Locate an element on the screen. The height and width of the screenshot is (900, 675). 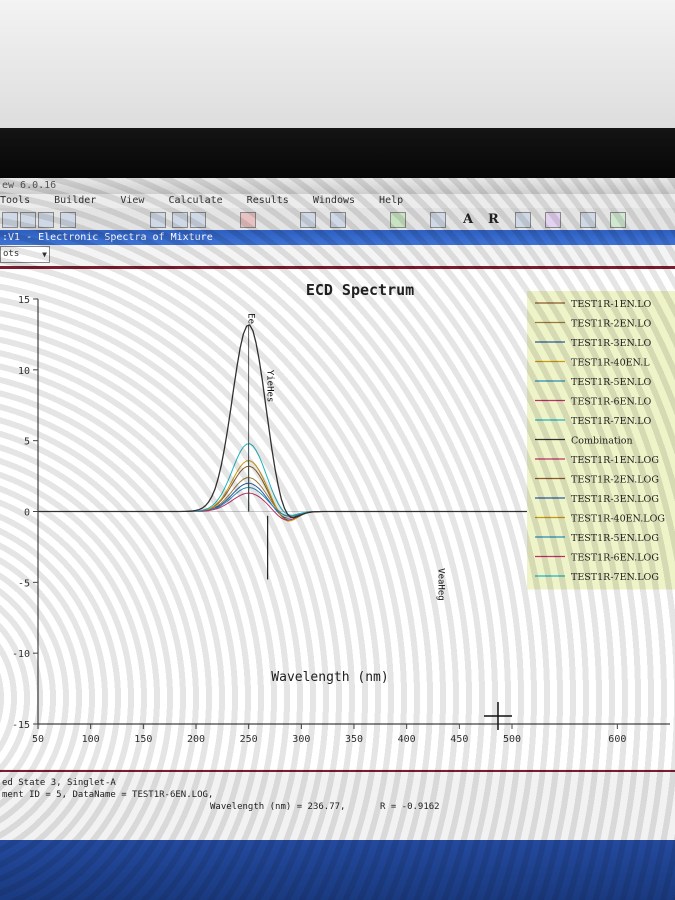
window-title: ew 6.0.16 is located at coordinates (337, 186).